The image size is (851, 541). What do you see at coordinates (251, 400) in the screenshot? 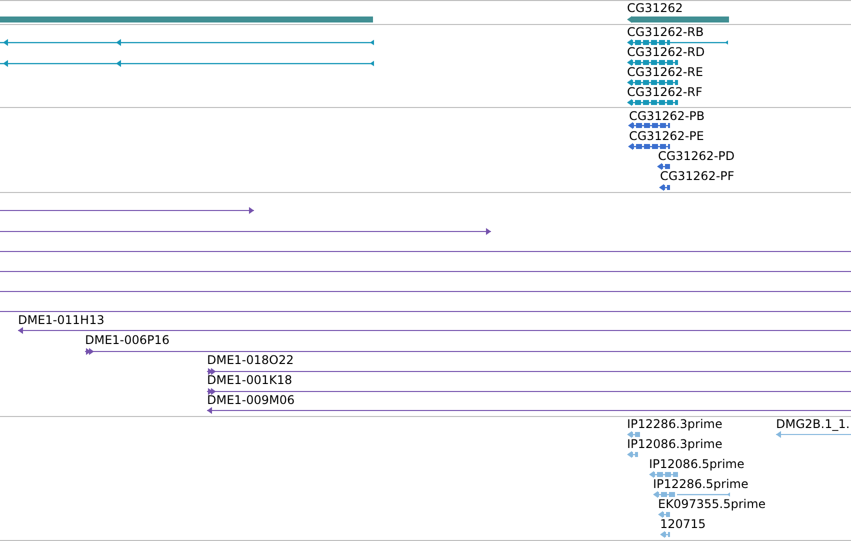
I see `feature-label: DME1-009M06` at bounding box center [251, 400].